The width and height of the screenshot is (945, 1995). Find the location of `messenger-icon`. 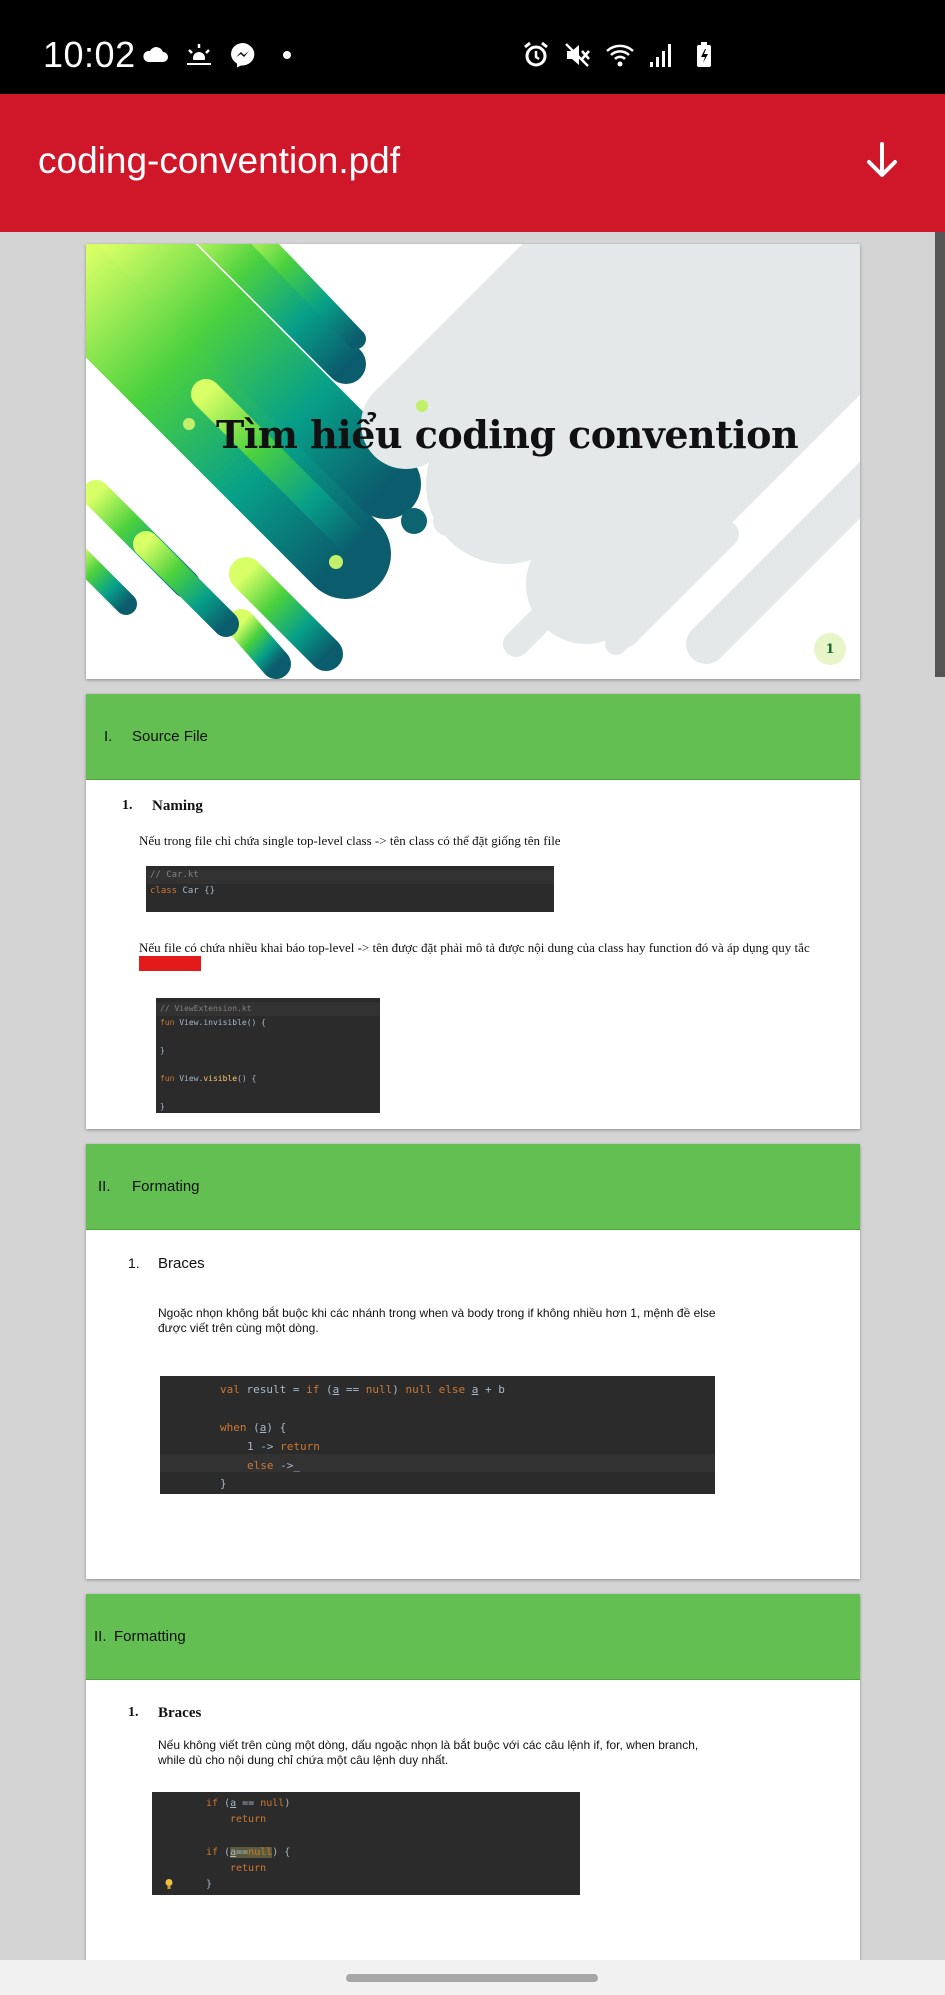

messenger-icon is located at coordinates (243, 55).